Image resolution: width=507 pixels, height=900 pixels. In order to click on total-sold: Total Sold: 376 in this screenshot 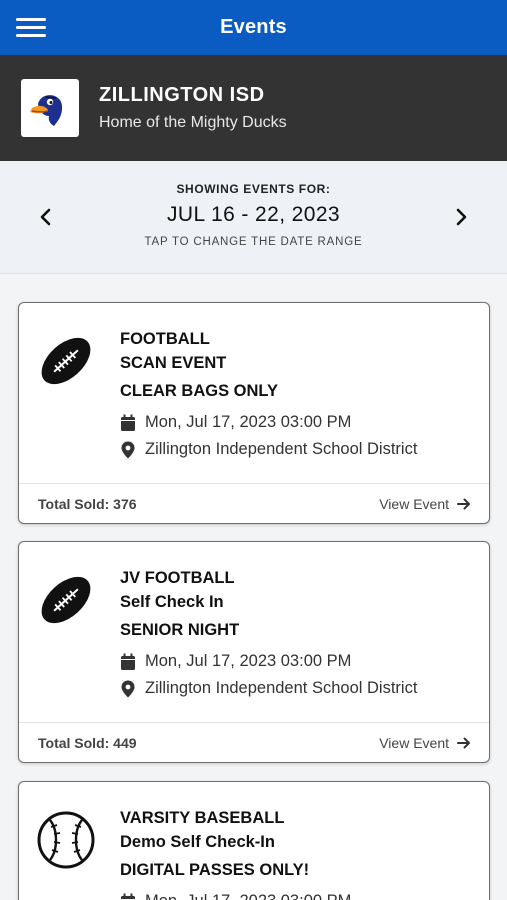, I will do `click(87, 503)`.